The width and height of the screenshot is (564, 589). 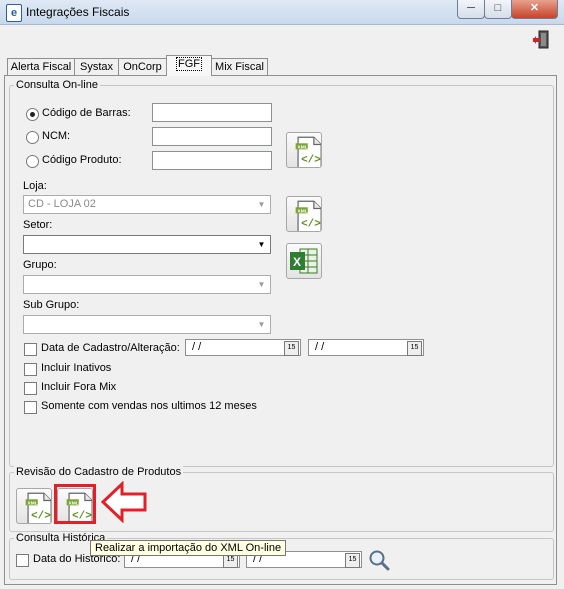 I want to click on svg-text: X, so click(x=297, y=262).